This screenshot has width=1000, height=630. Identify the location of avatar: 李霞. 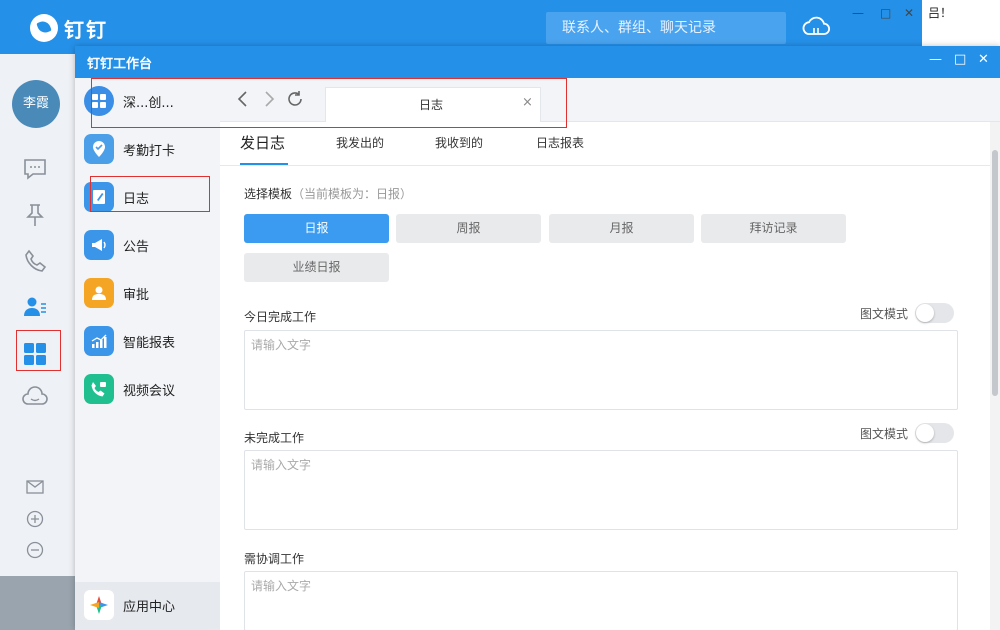
(36, 104).